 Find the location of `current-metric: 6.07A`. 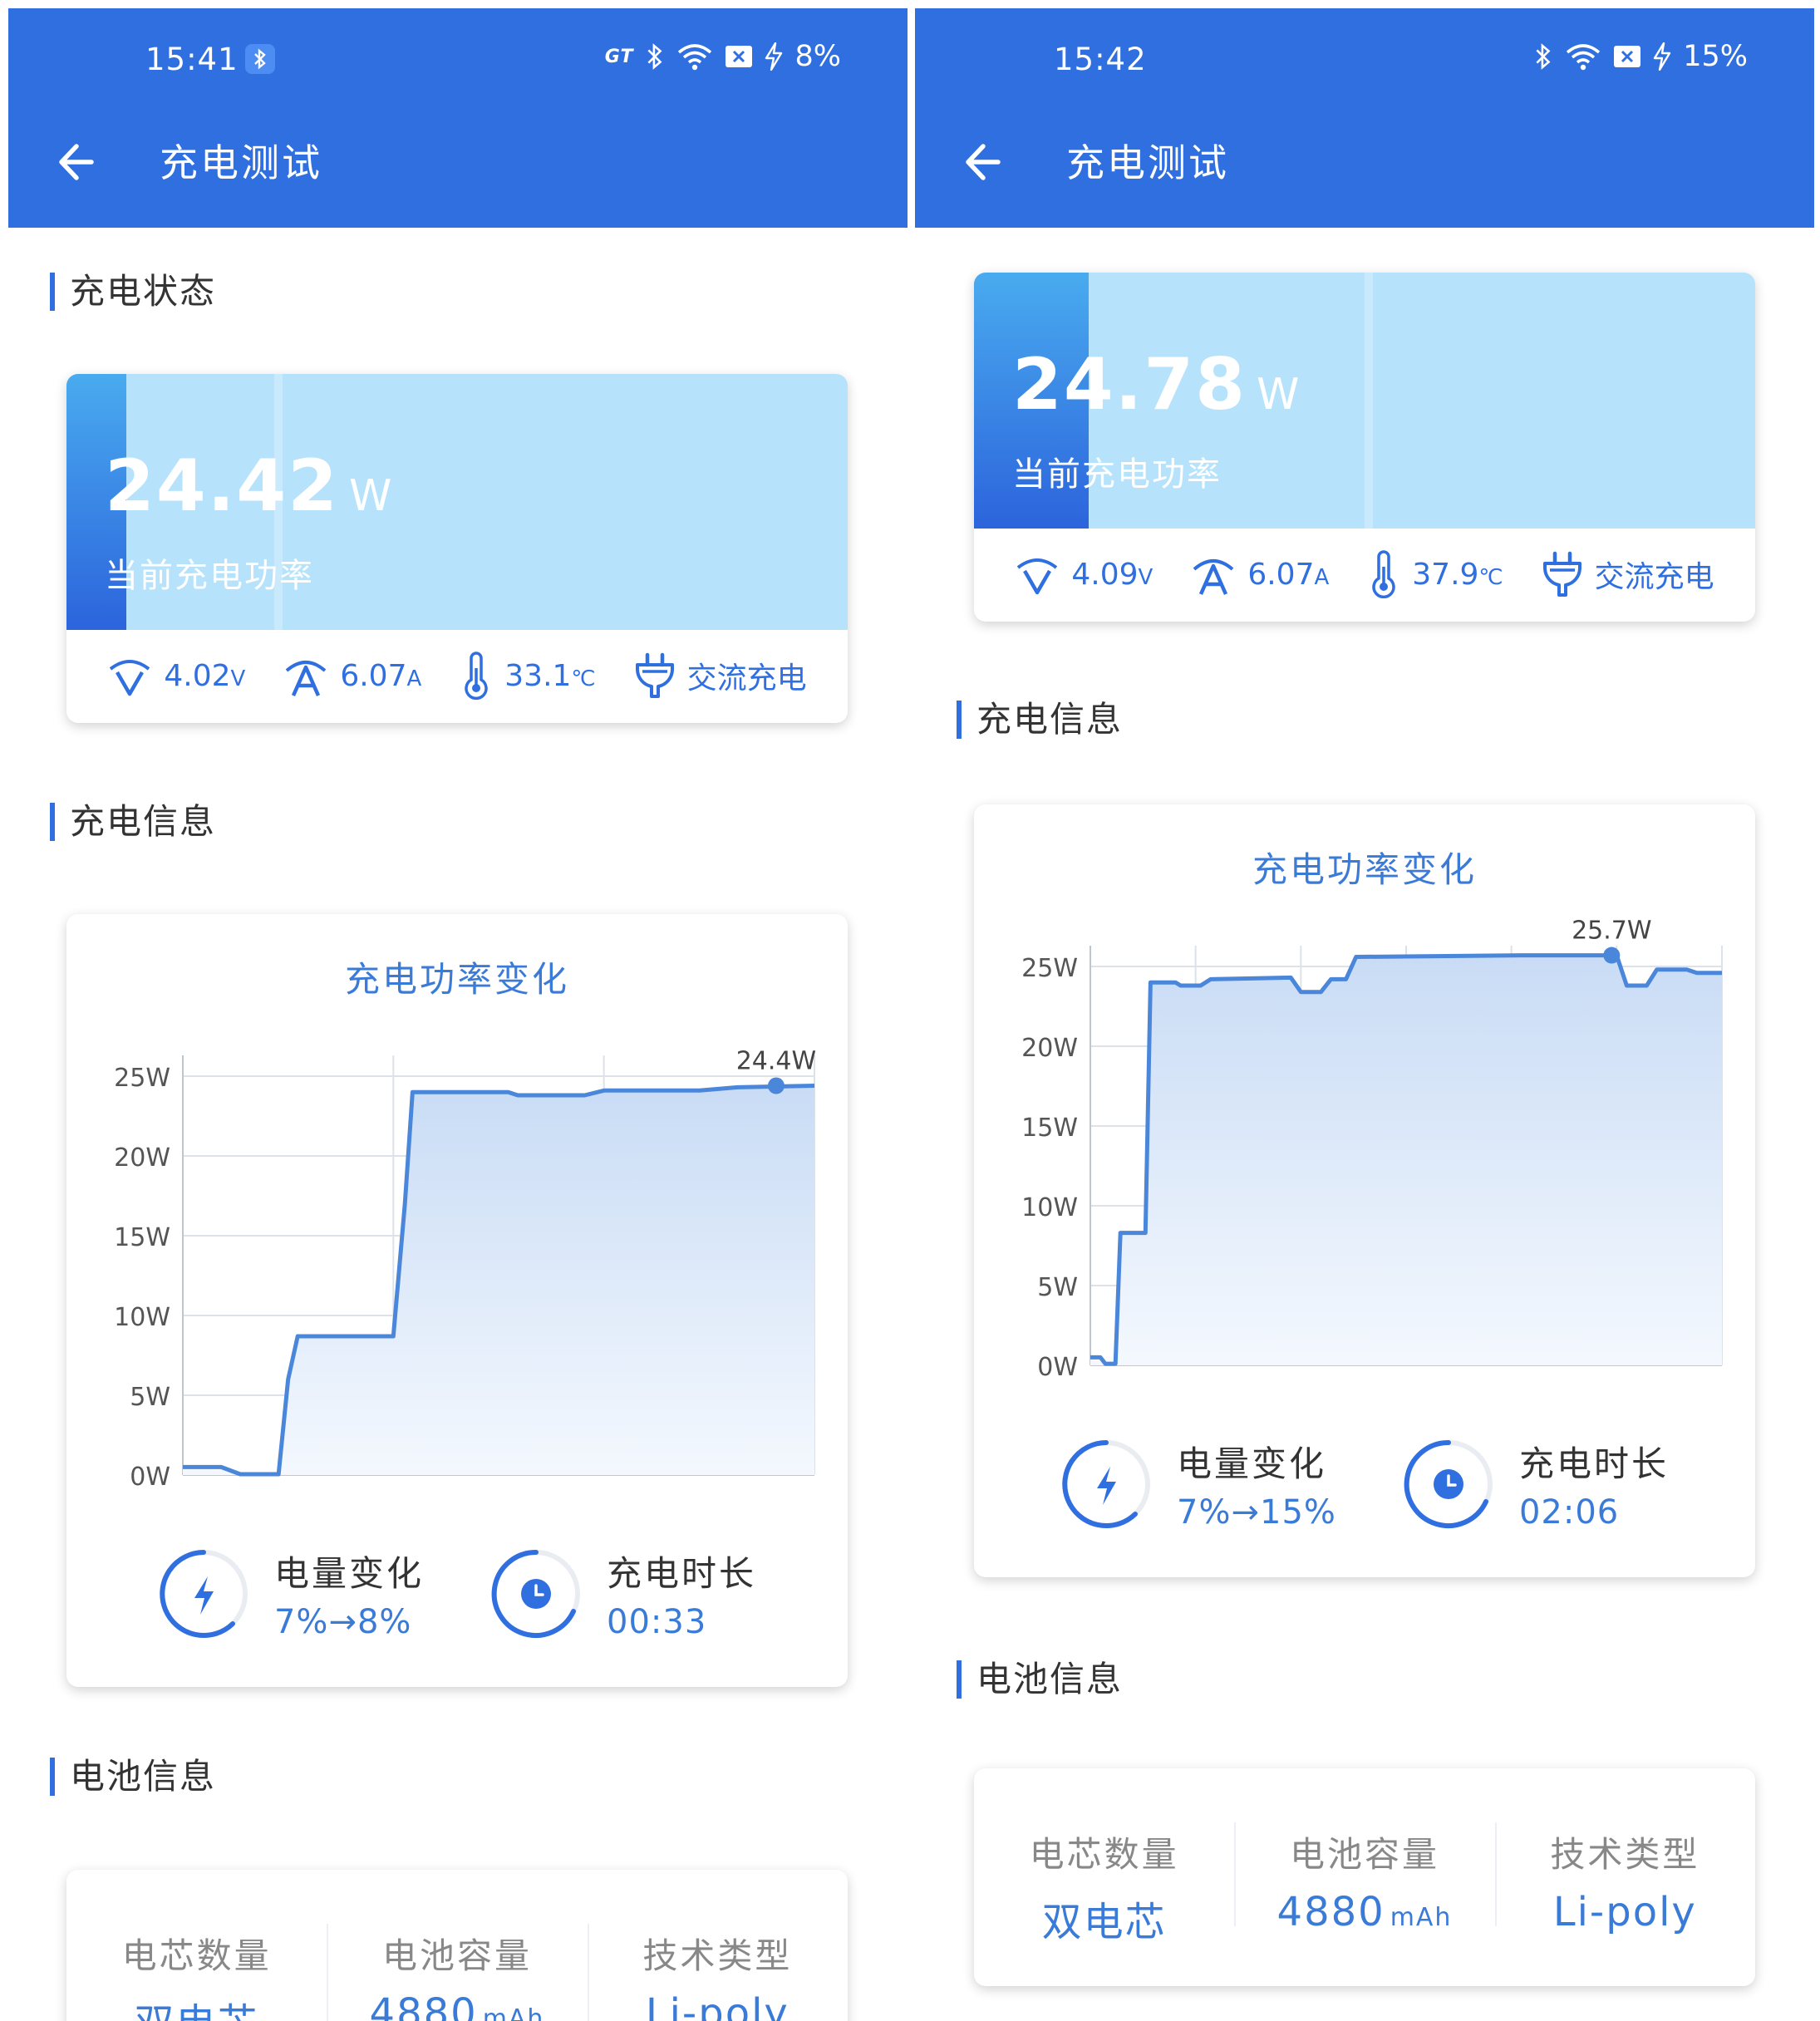

current-metric: 6.07A is located at coordinates (352, 675).